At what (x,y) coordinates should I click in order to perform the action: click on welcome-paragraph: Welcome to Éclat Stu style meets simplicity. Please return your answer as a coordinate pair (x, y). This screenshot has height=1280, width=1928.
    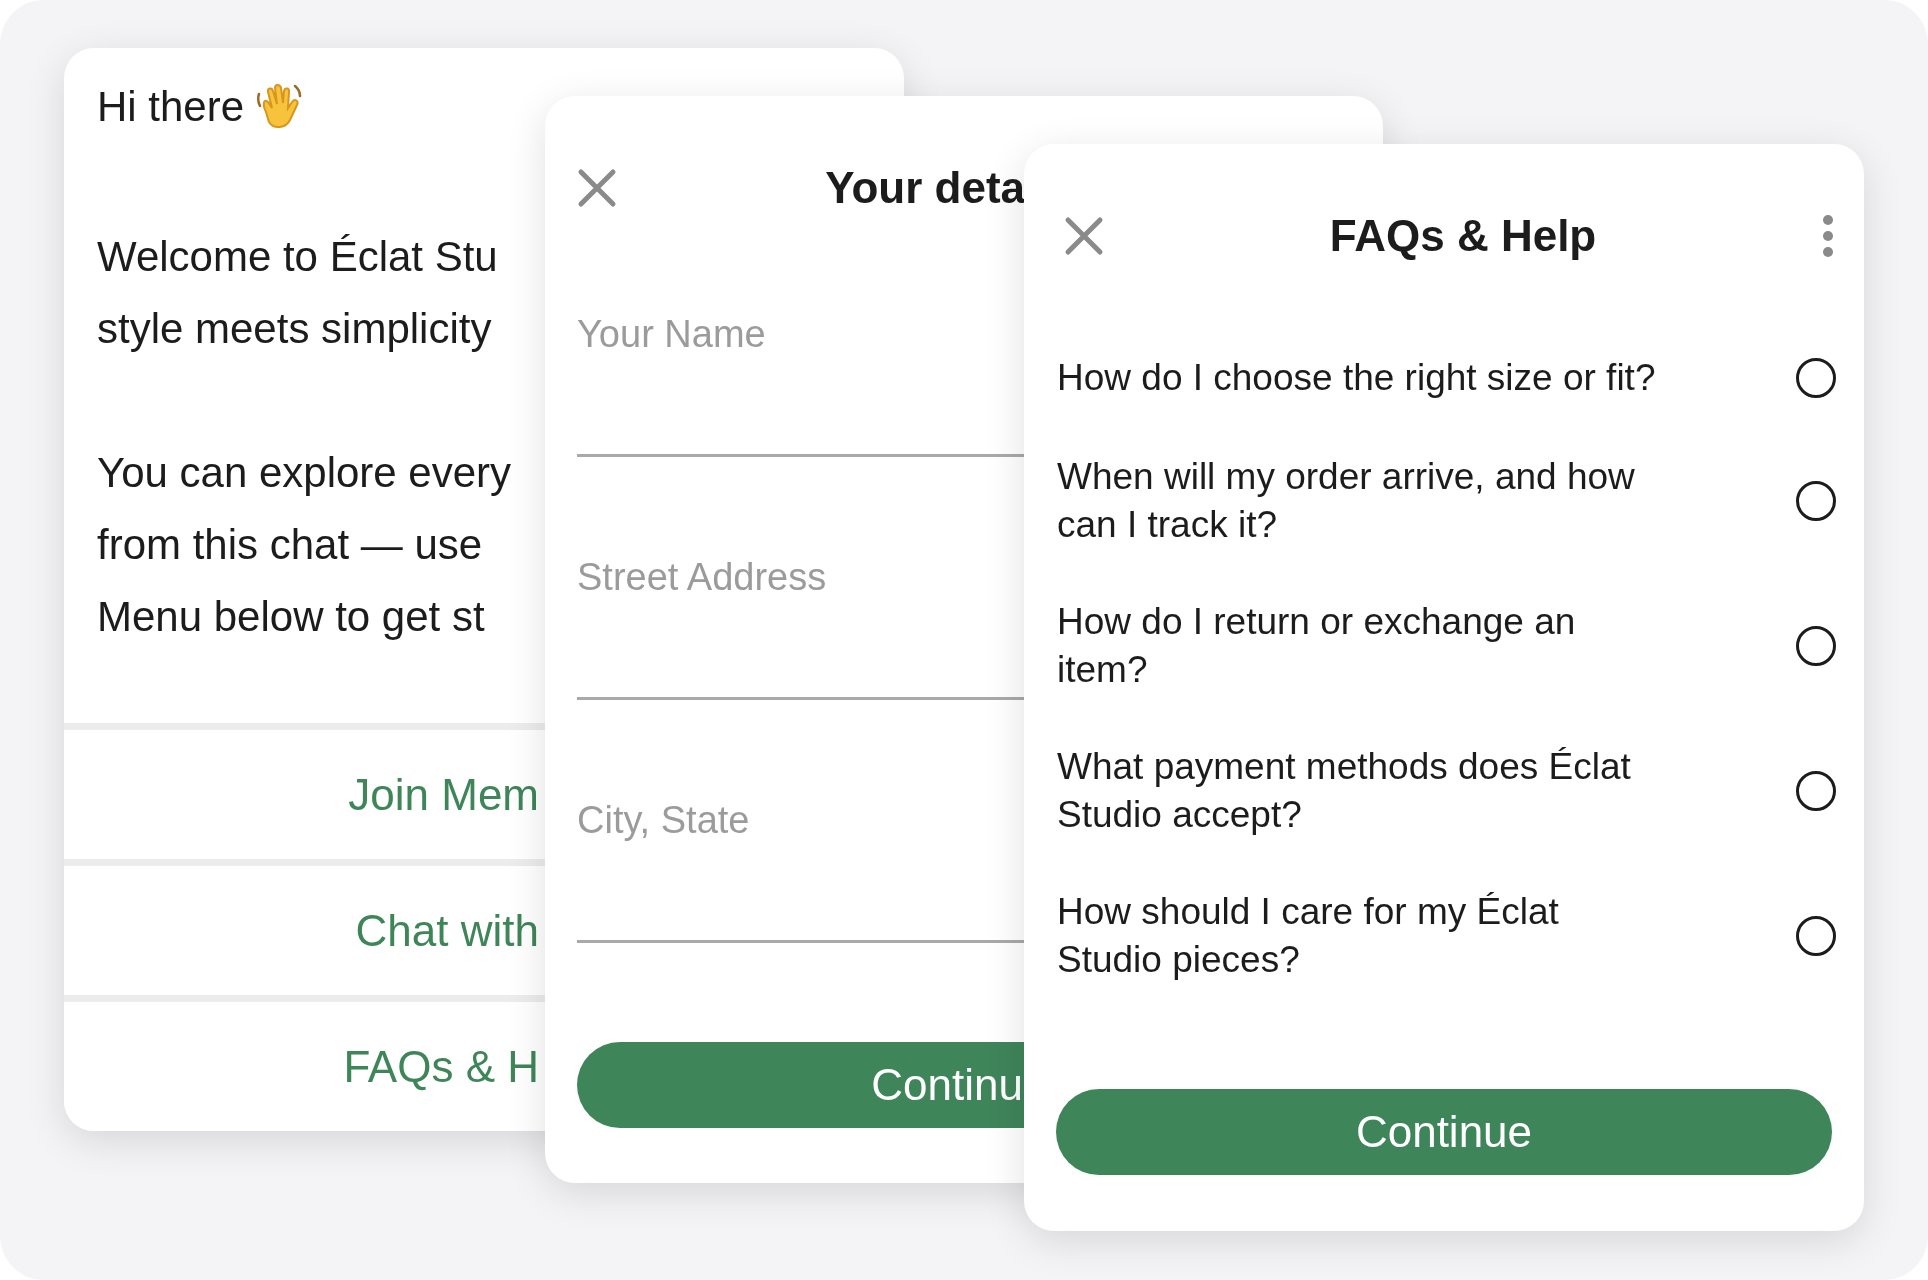
    Looking at the image, I should click on (298, 293).